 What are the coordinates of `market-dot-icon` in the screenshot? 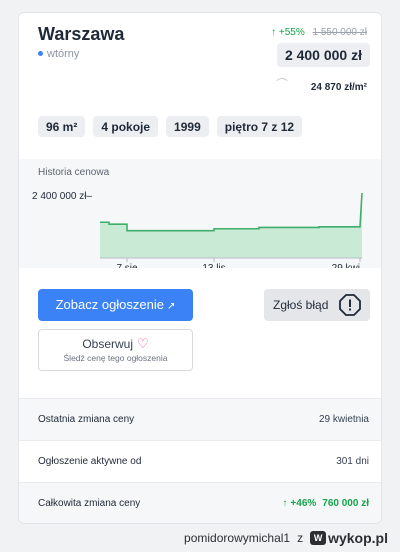 It's located at (40, 53).